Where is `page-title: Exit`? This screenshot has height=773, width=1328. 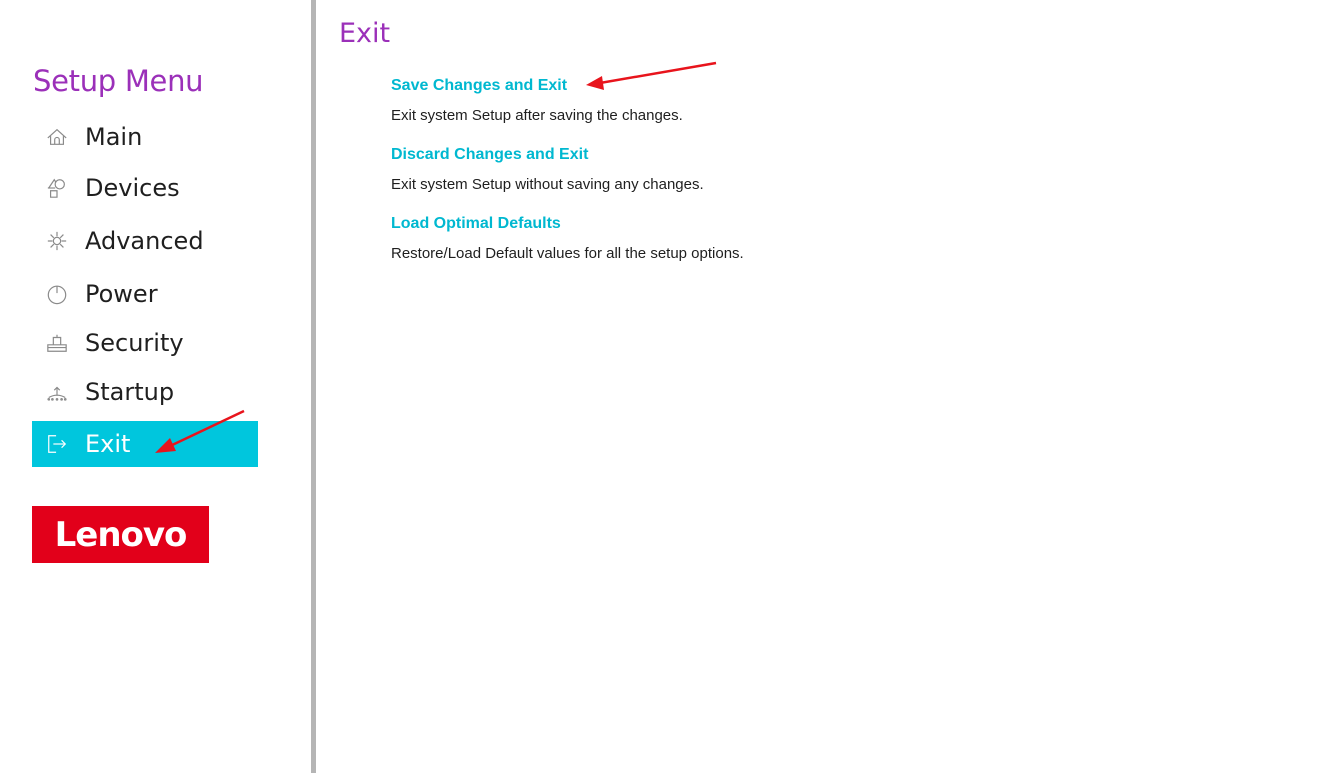 page-title: Exit is located at coordinates (365, 33).